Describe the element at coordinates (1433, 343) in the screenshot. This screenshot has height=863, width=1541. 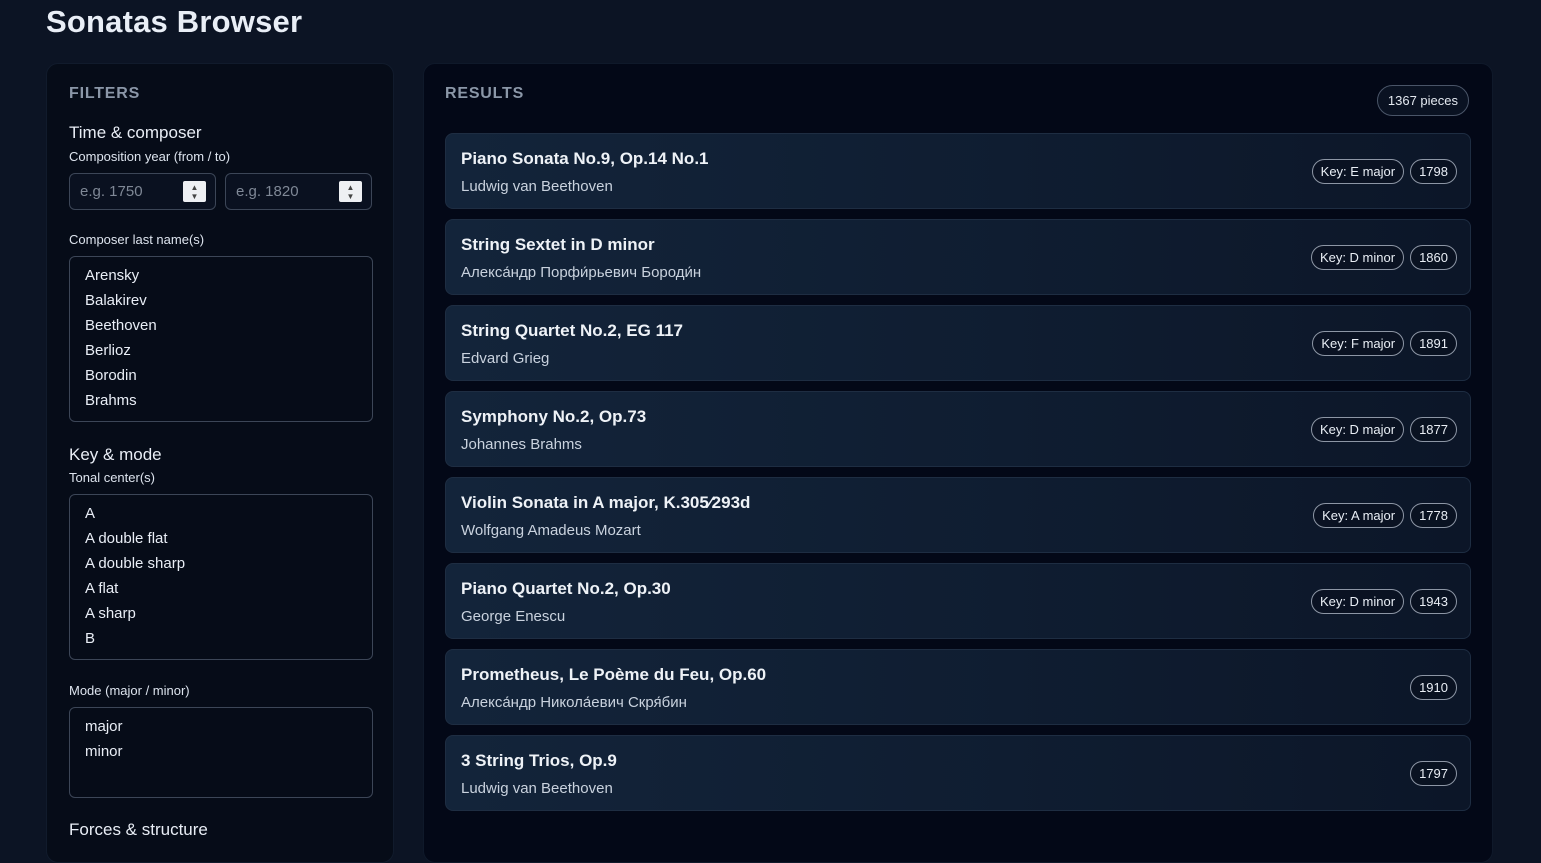
I see `year-badge: 1891` at that location.